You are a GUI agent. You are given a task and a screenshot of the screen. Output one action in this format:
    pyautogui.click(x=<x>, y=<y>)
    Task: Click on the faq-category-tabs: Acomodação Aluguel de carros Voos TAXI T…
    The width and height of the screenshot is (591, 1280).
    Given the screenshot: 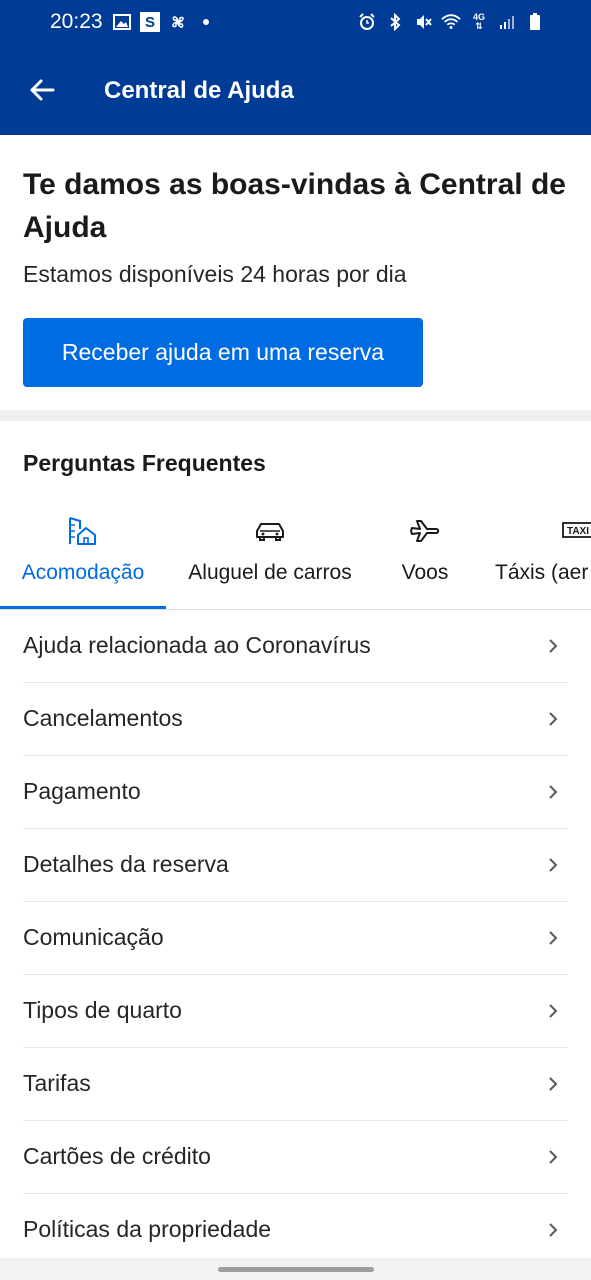 What is the action you would take?
    pyautogui.click(x=295, y=557)
    